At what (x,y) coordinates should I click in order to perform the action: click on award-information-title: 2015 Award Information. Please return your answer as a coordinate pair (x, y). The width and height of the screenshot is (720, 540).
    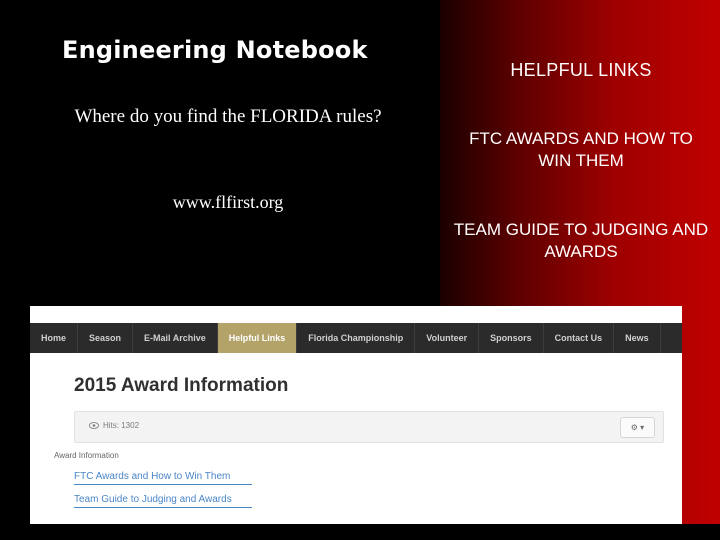
    Looking at the image, I should click on (181, 385).